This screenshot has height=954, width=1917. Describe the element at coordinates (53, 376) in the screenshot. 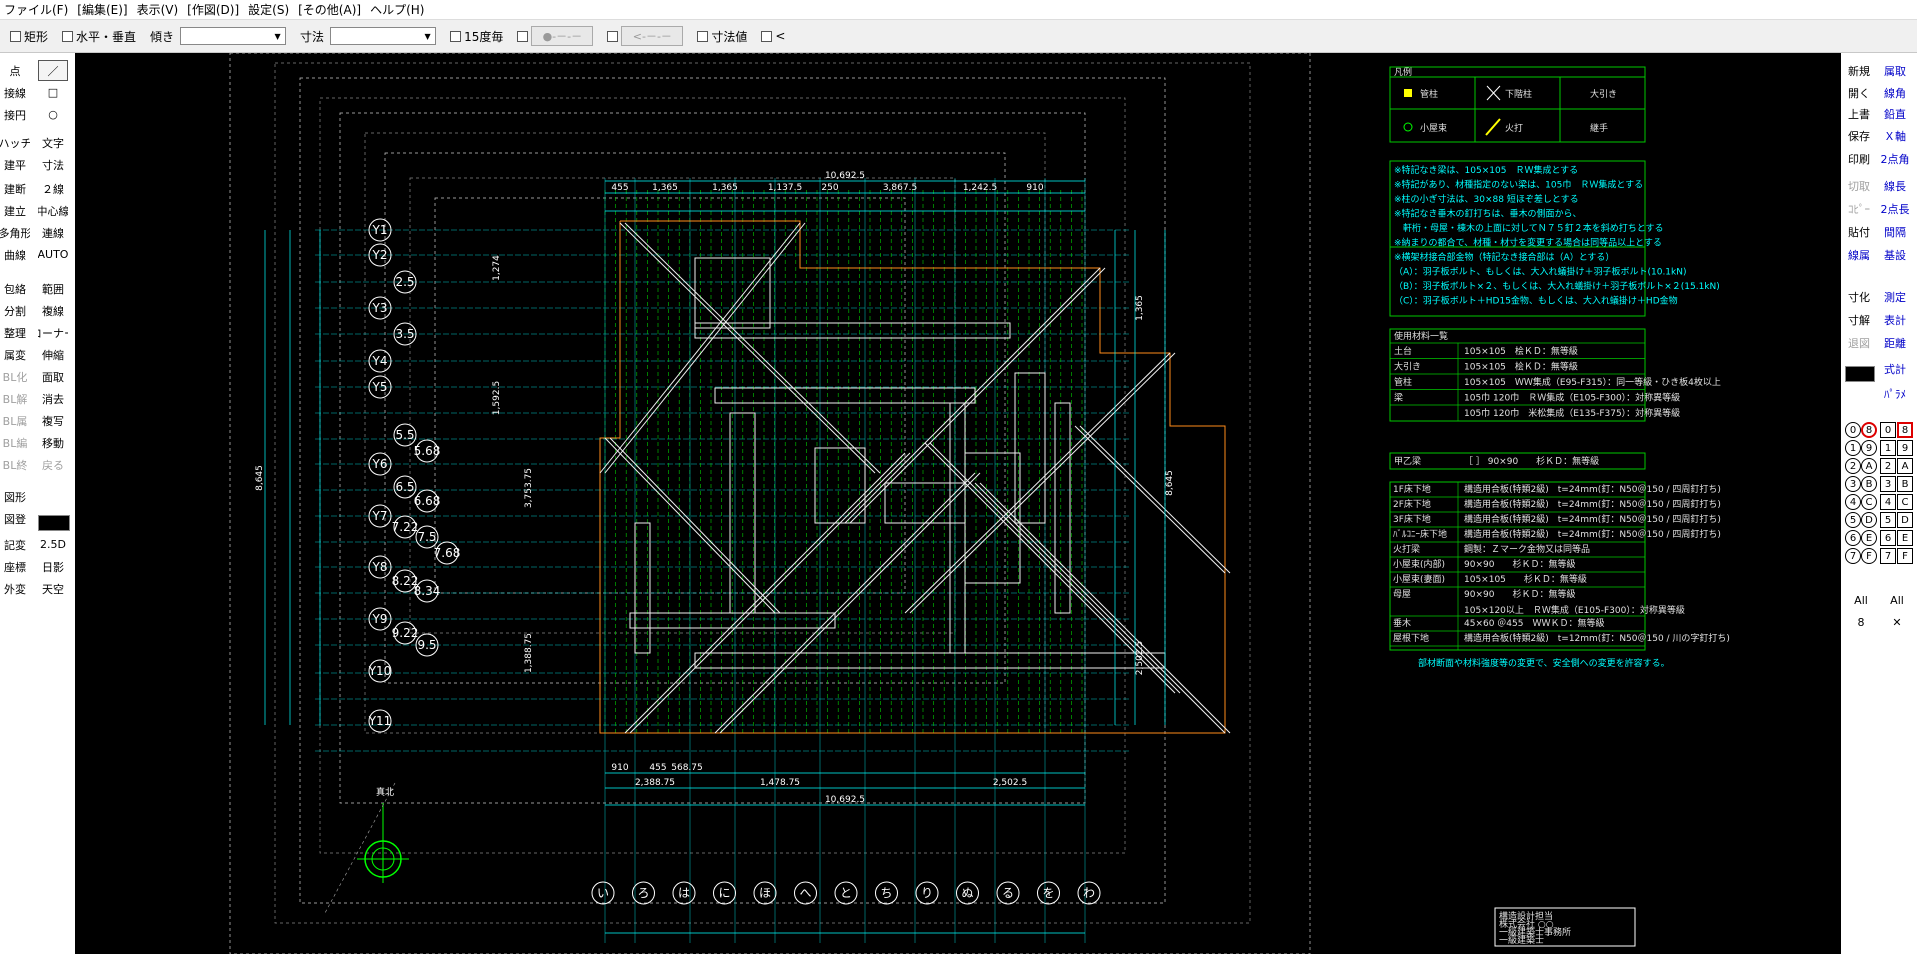

I see `tool-13-1: 面取` at that location.